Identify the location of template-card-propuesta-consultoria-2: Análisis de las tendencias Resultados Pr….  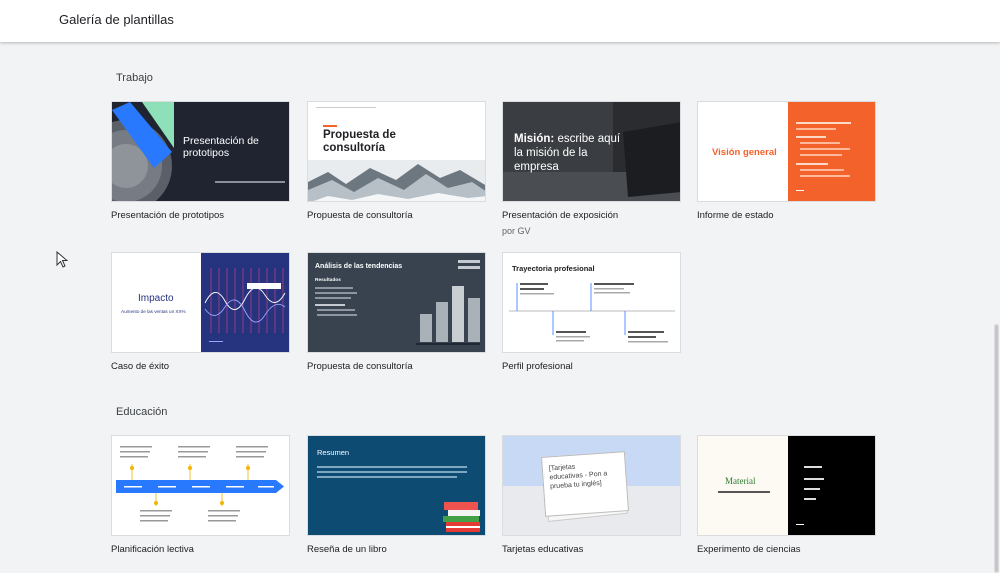
(396, 312).